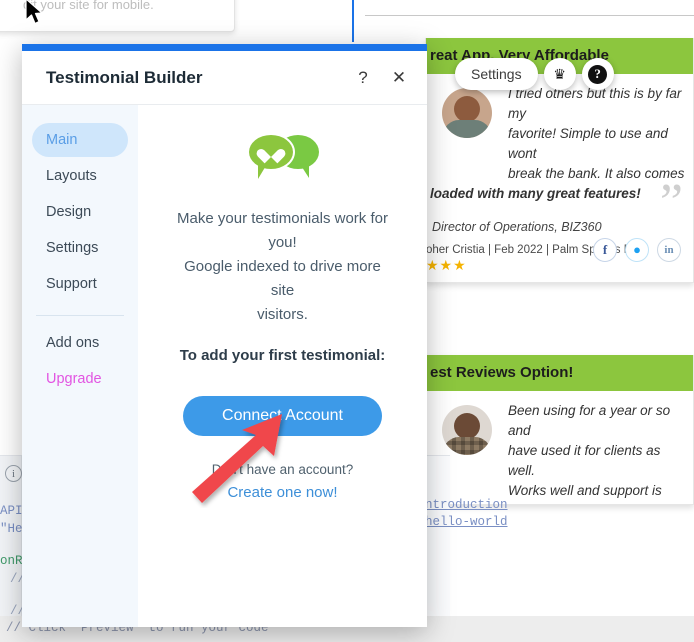  Describe the element at coordinates (517, 227) in the screenshot. I see `review-author-role: Director of Operations, BIZ360` at that location.